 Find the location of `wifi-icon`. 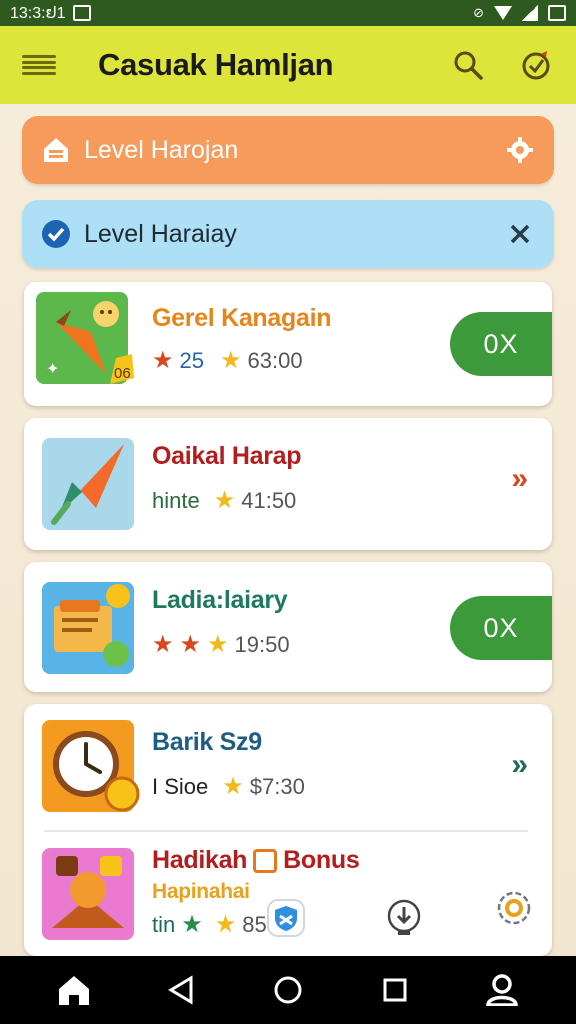

wifi-icon is located at coordinates (503, 13).